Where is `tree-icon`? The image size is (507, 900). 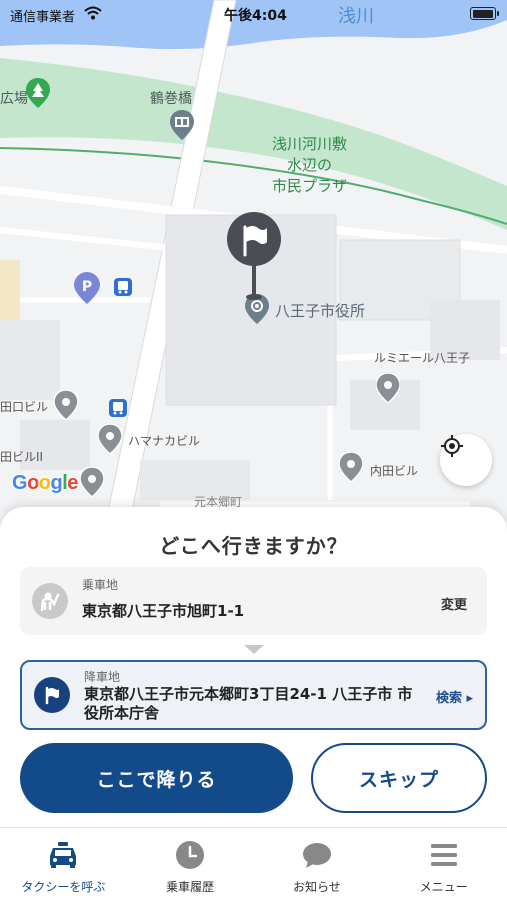
tree-icon is located at coordinates (38, 93).